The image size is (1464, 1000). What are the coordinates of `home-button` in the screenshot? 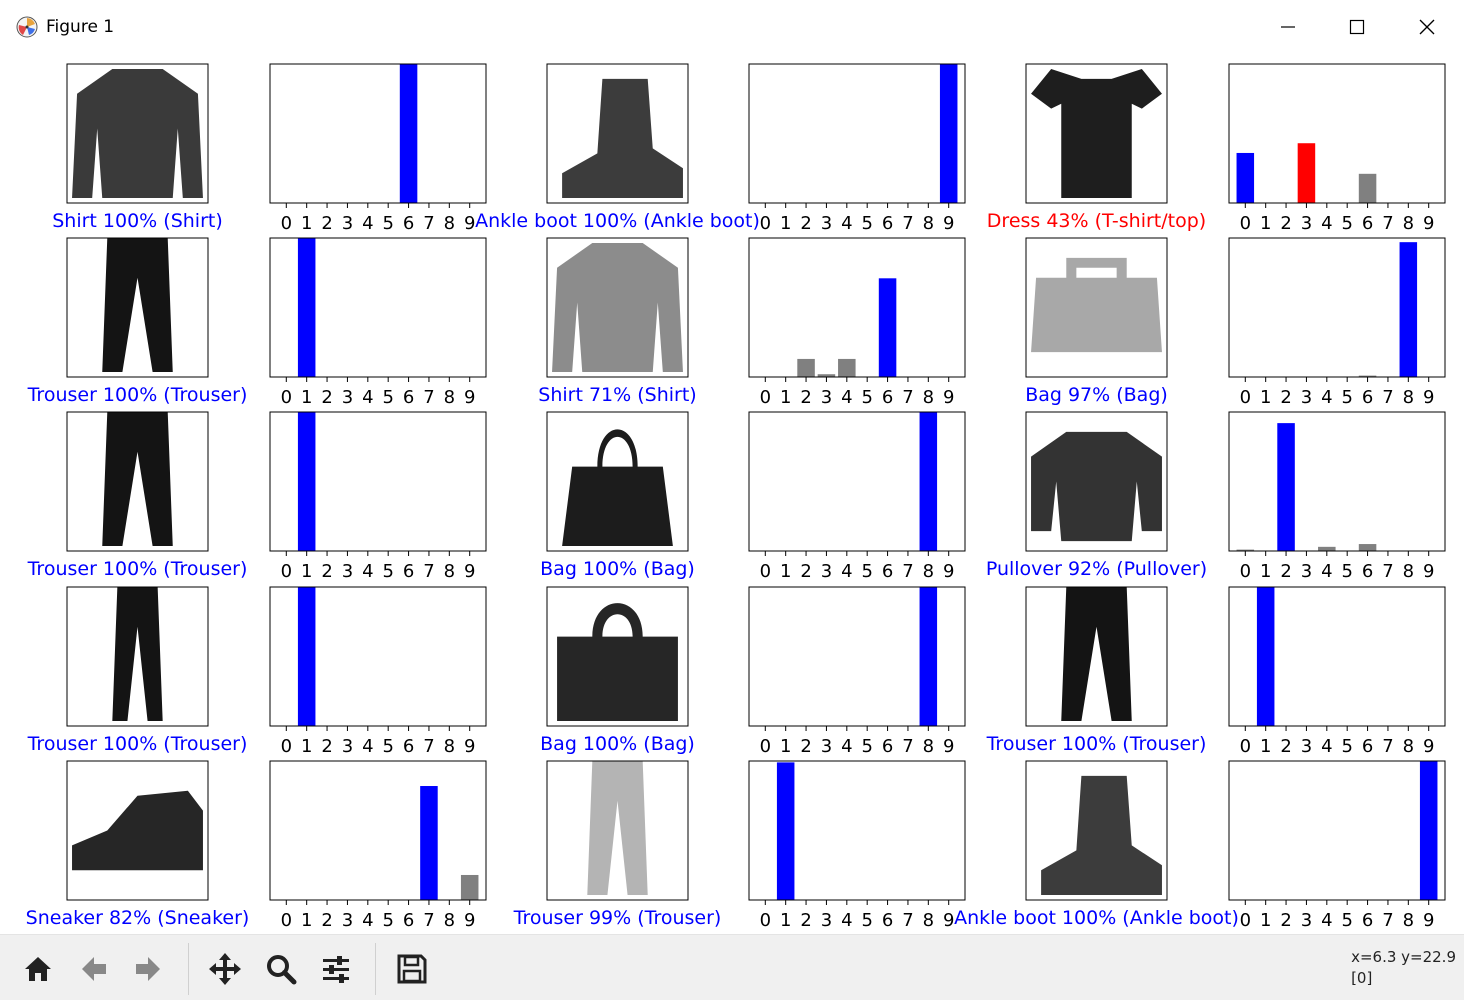 It's located at (38, 969).